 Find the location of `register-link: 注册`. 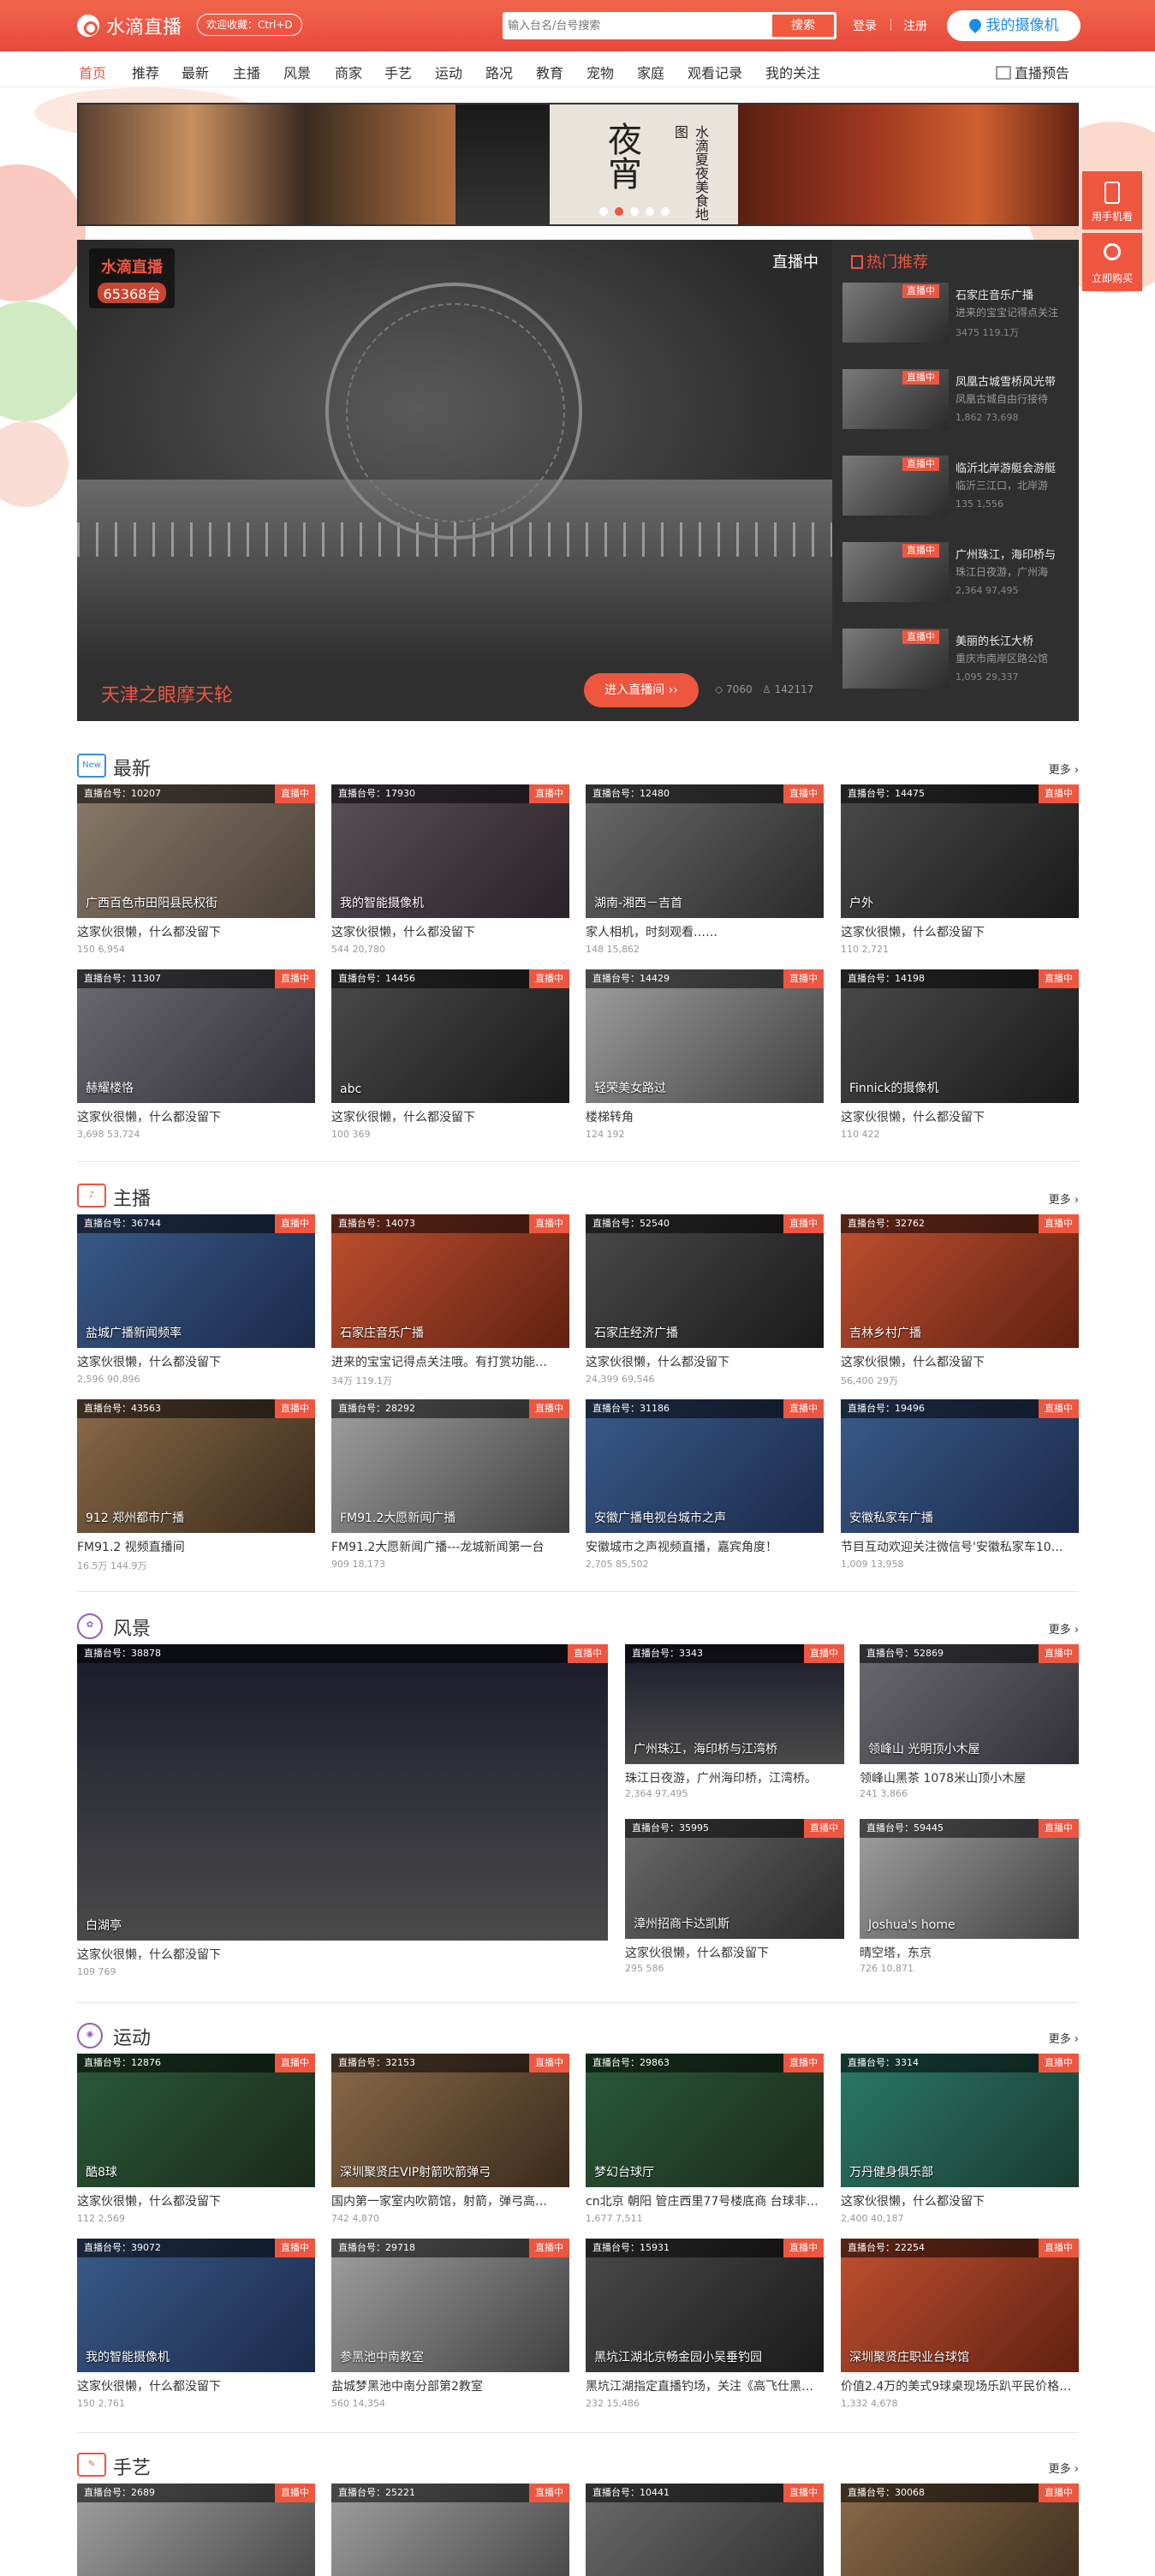

register-link: 注册 is located at coordinates (915, 25).